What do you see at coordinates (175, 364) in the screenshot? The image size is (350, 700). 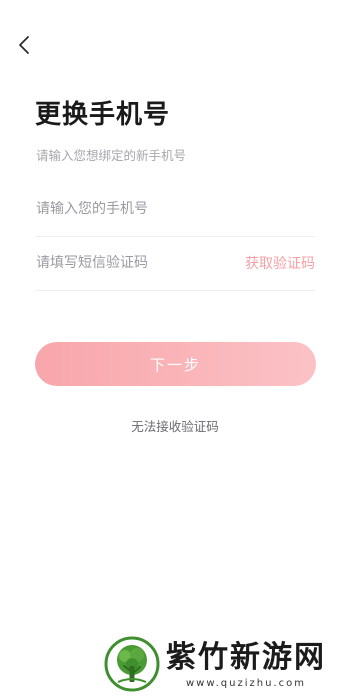 I see `next-button: 下一步` at bounding box center [175, 364].